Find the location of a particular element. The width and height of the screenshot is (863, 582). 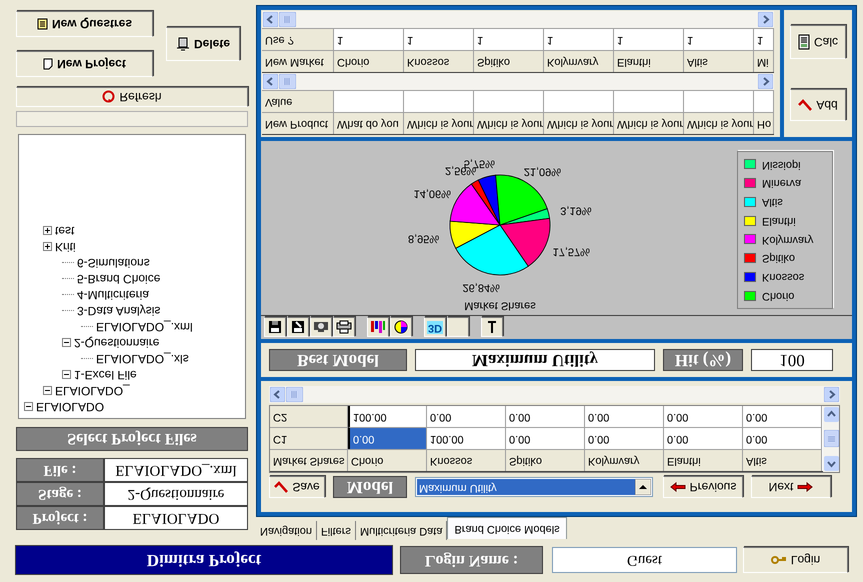

data-label: 21,09% is located at coordinates (543, 172).